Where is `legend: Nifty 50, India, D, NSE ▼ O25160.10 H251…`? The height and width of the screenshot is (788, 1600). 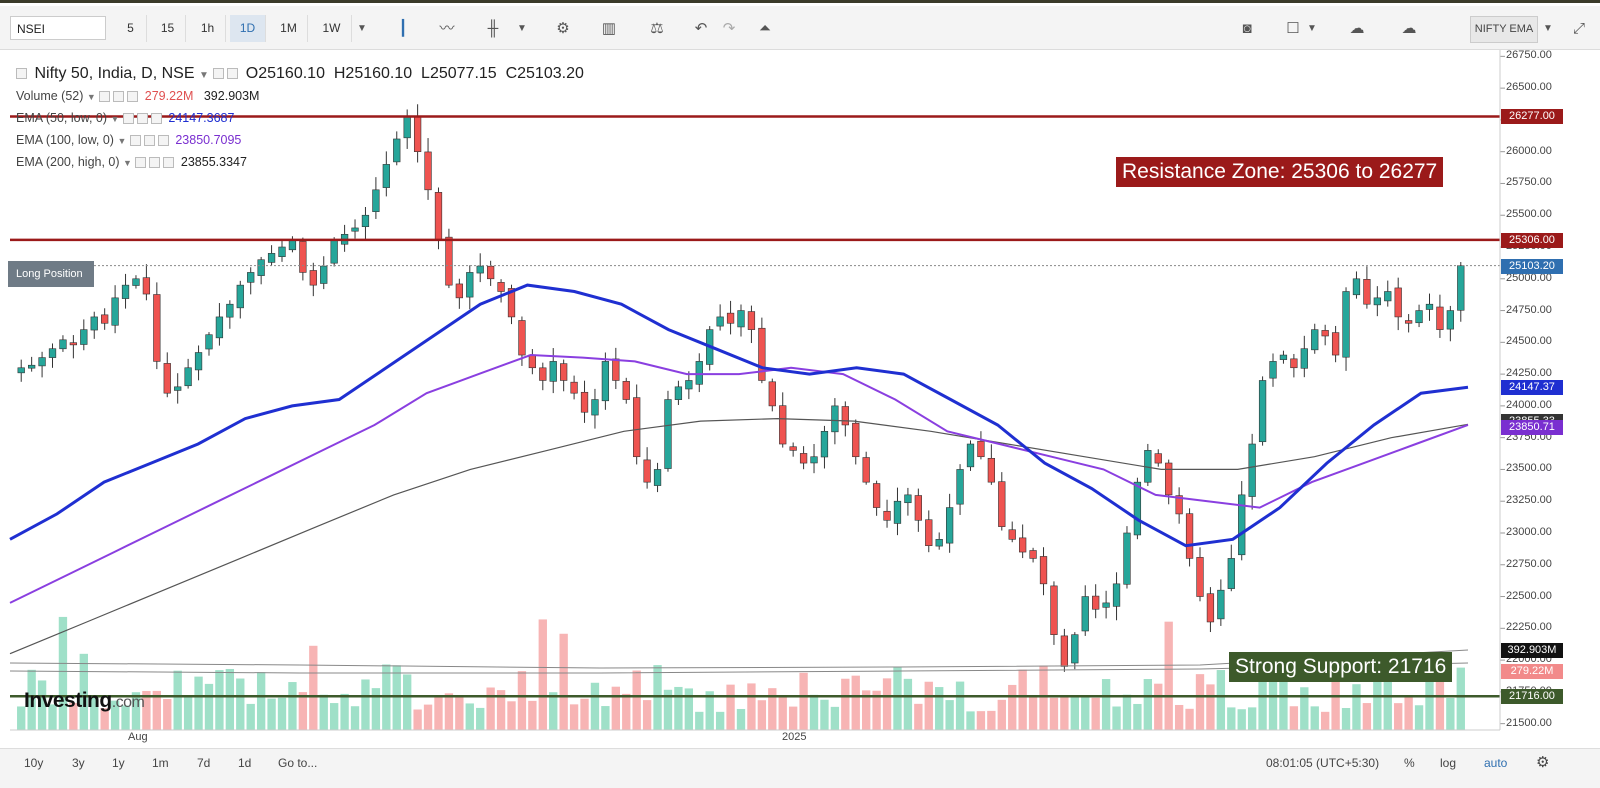 legend: Nifty 50, India, D, NSE ▼ O25160.10 H251… is located at coordinates (300, 118).